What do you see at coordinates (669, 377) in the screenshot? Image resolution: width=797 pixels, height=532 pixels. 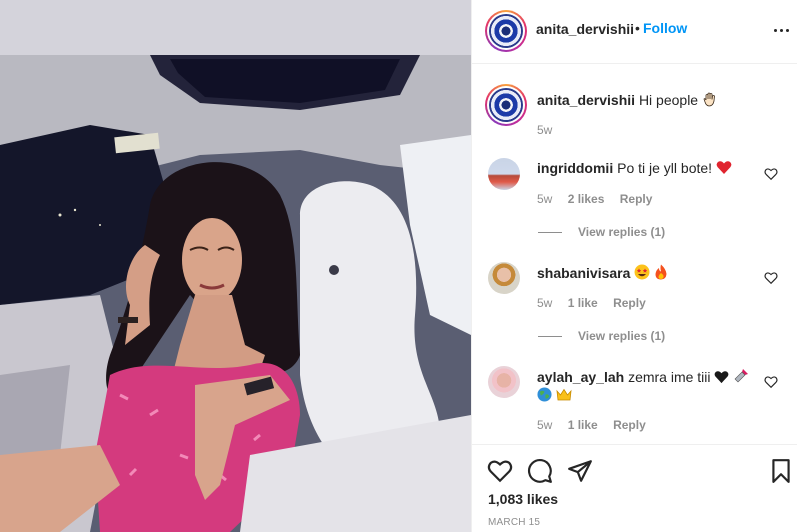 I see `comment-text: zemra ime tiii` at bounding box center [669, 377].